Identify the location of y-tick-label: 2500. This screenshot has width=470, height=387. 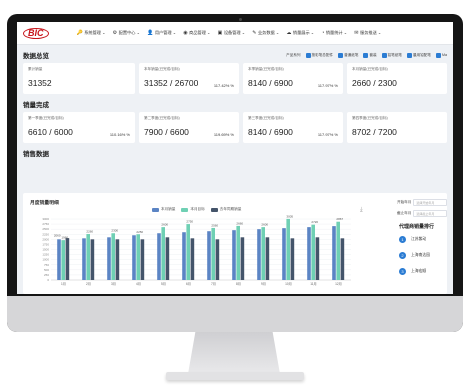
(45, 229).